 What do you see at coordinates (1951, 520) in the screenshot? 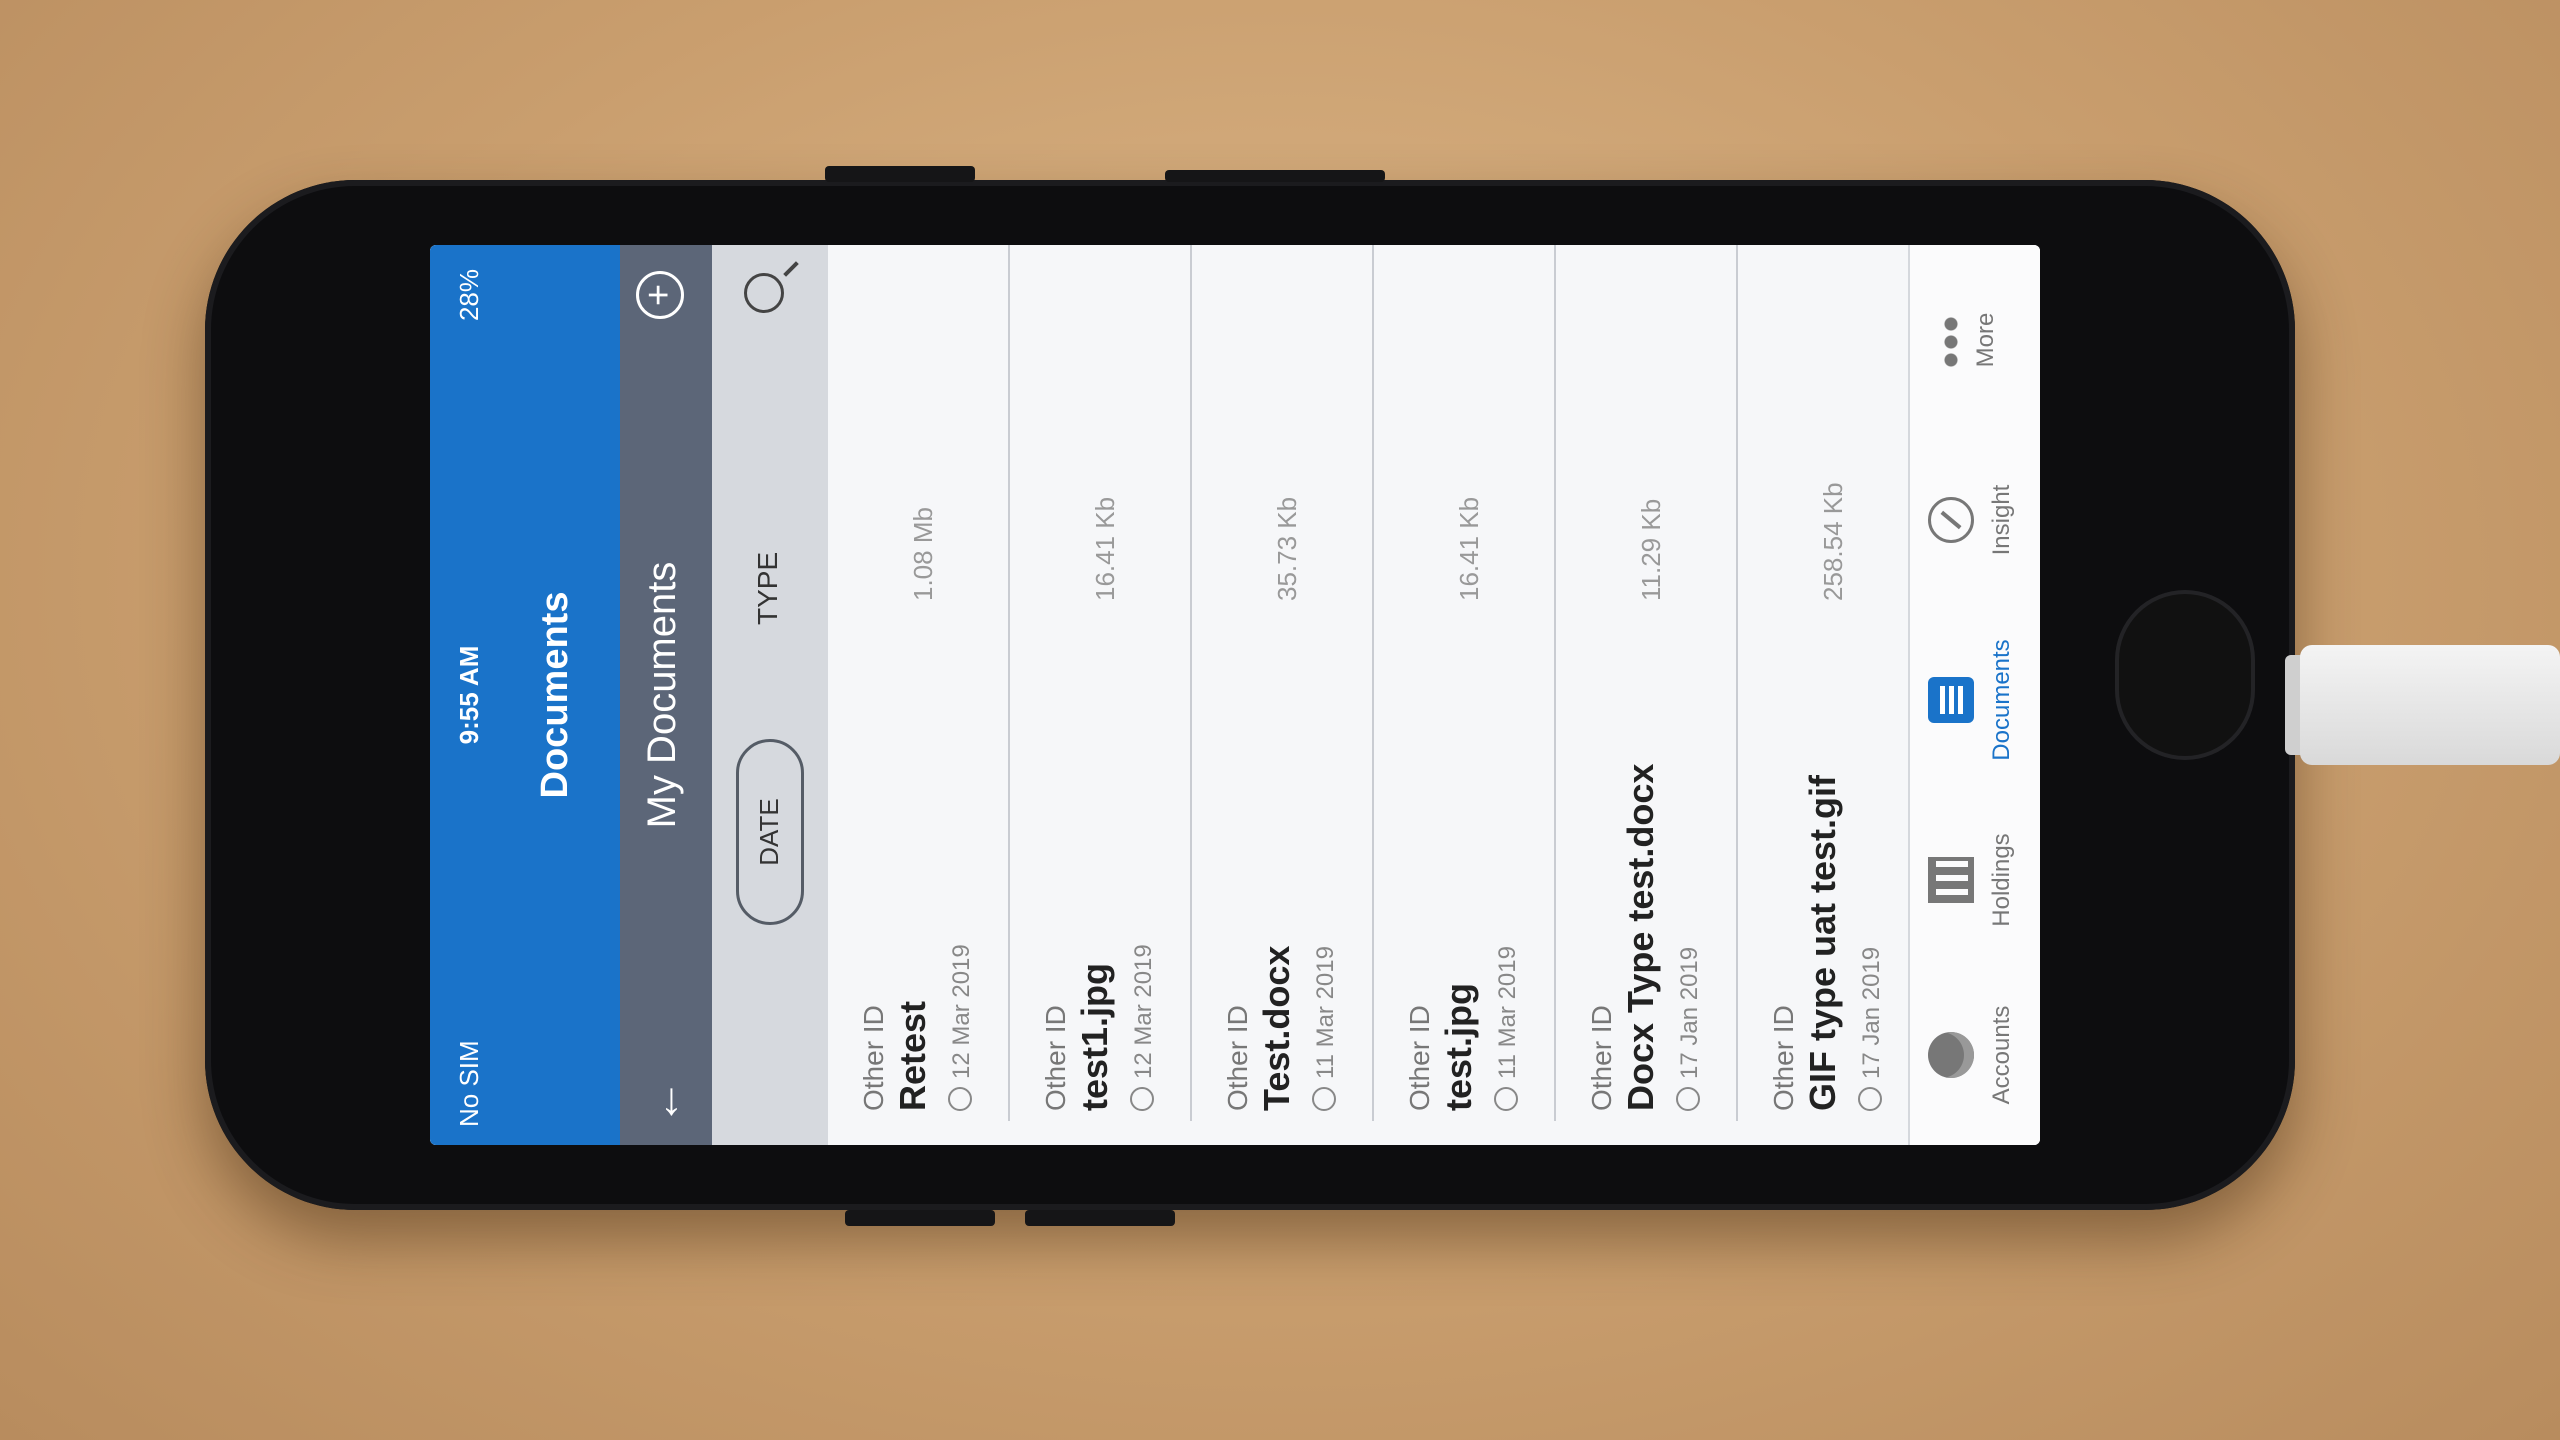
I see `compass-icon` at bounding box center [1951, 520].